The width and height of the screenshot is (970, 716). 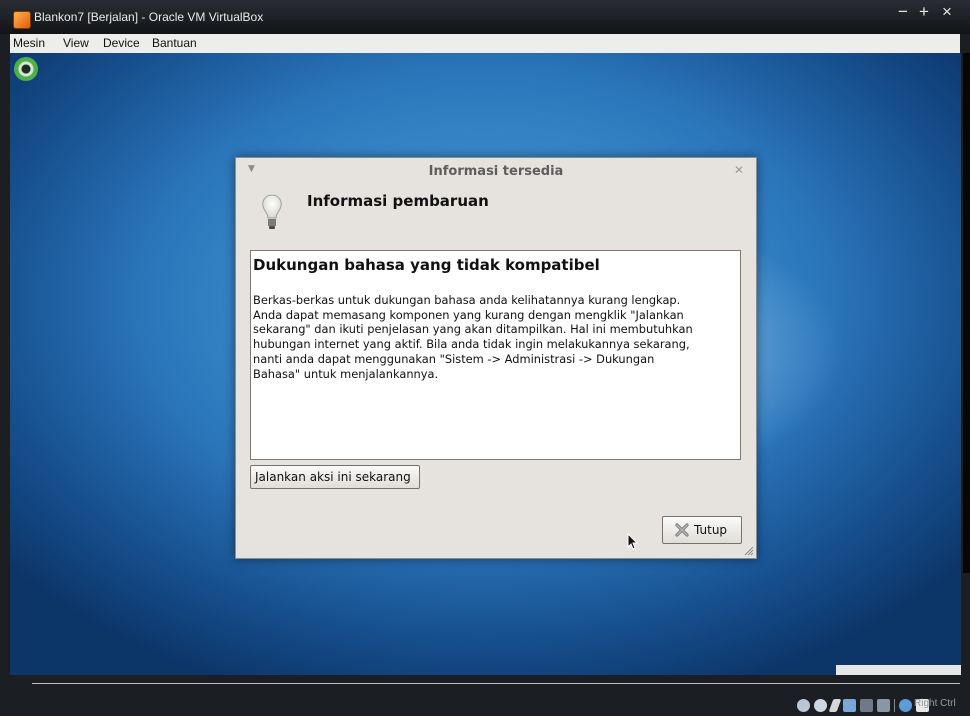 What do you see at coordinates (748, 550) in the screenshot?
I see `resize-grip-icon` at bounding box center [748, 550].